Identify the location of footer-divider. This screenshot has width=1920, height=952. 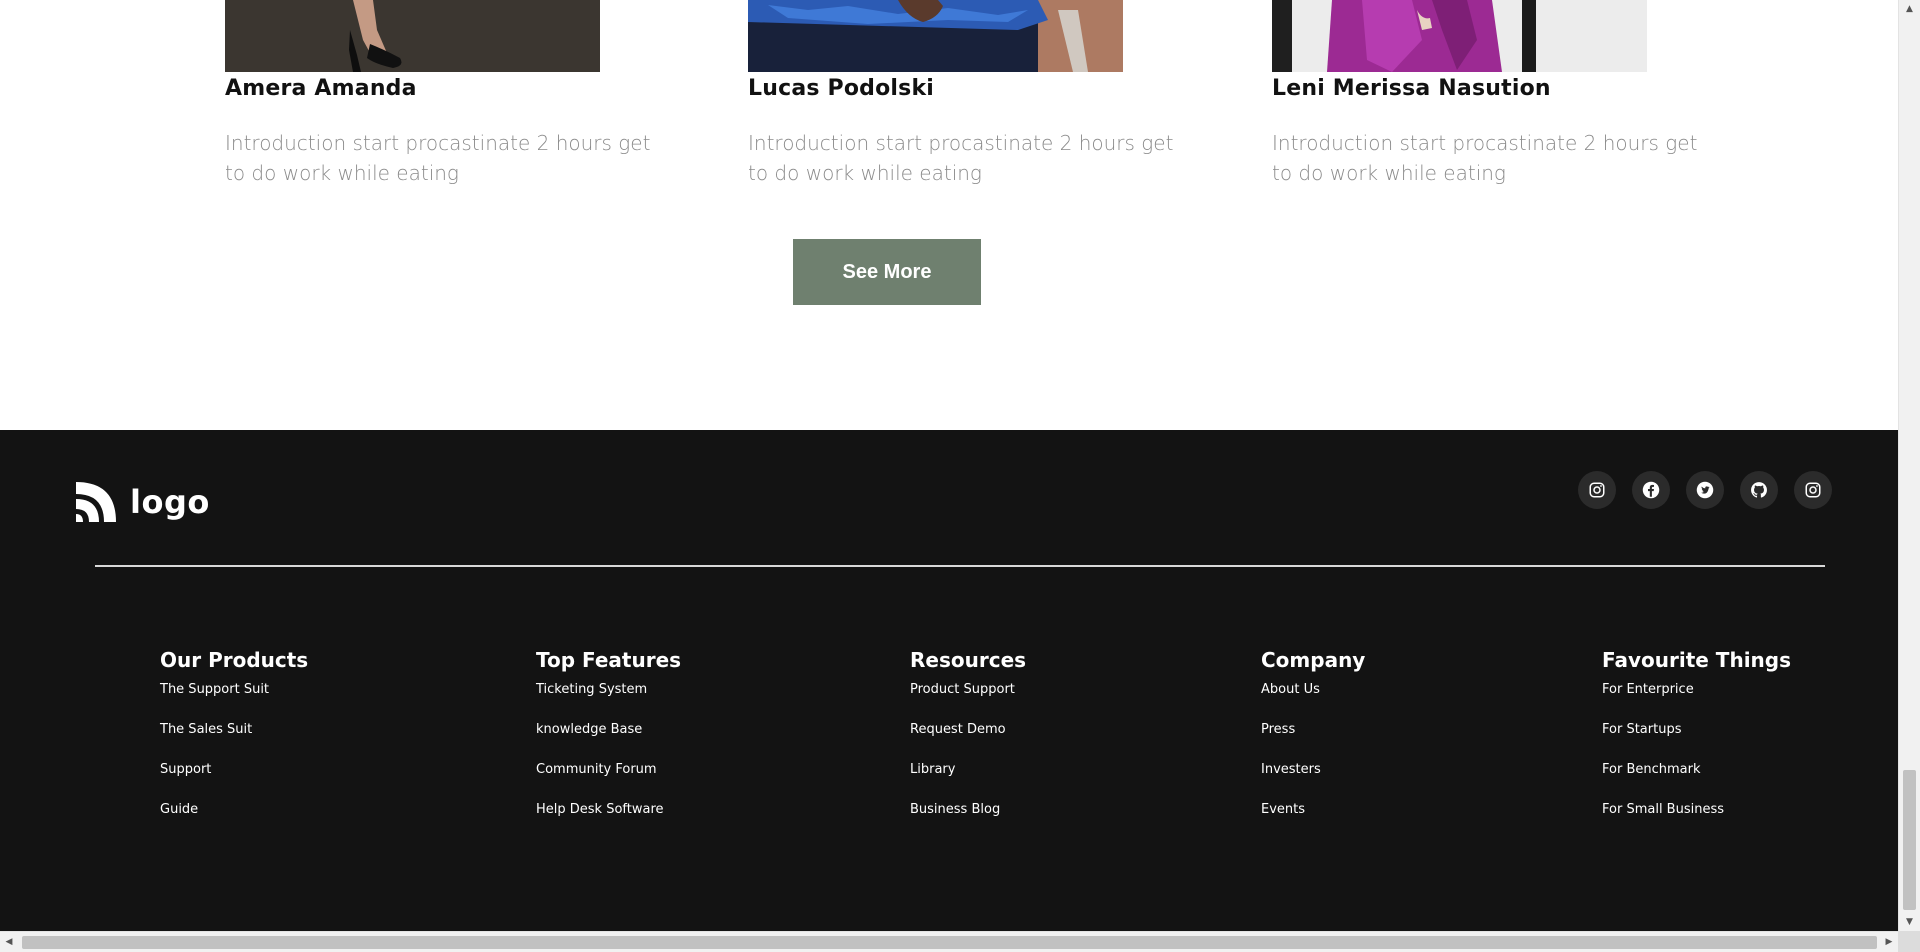
(960, 566).